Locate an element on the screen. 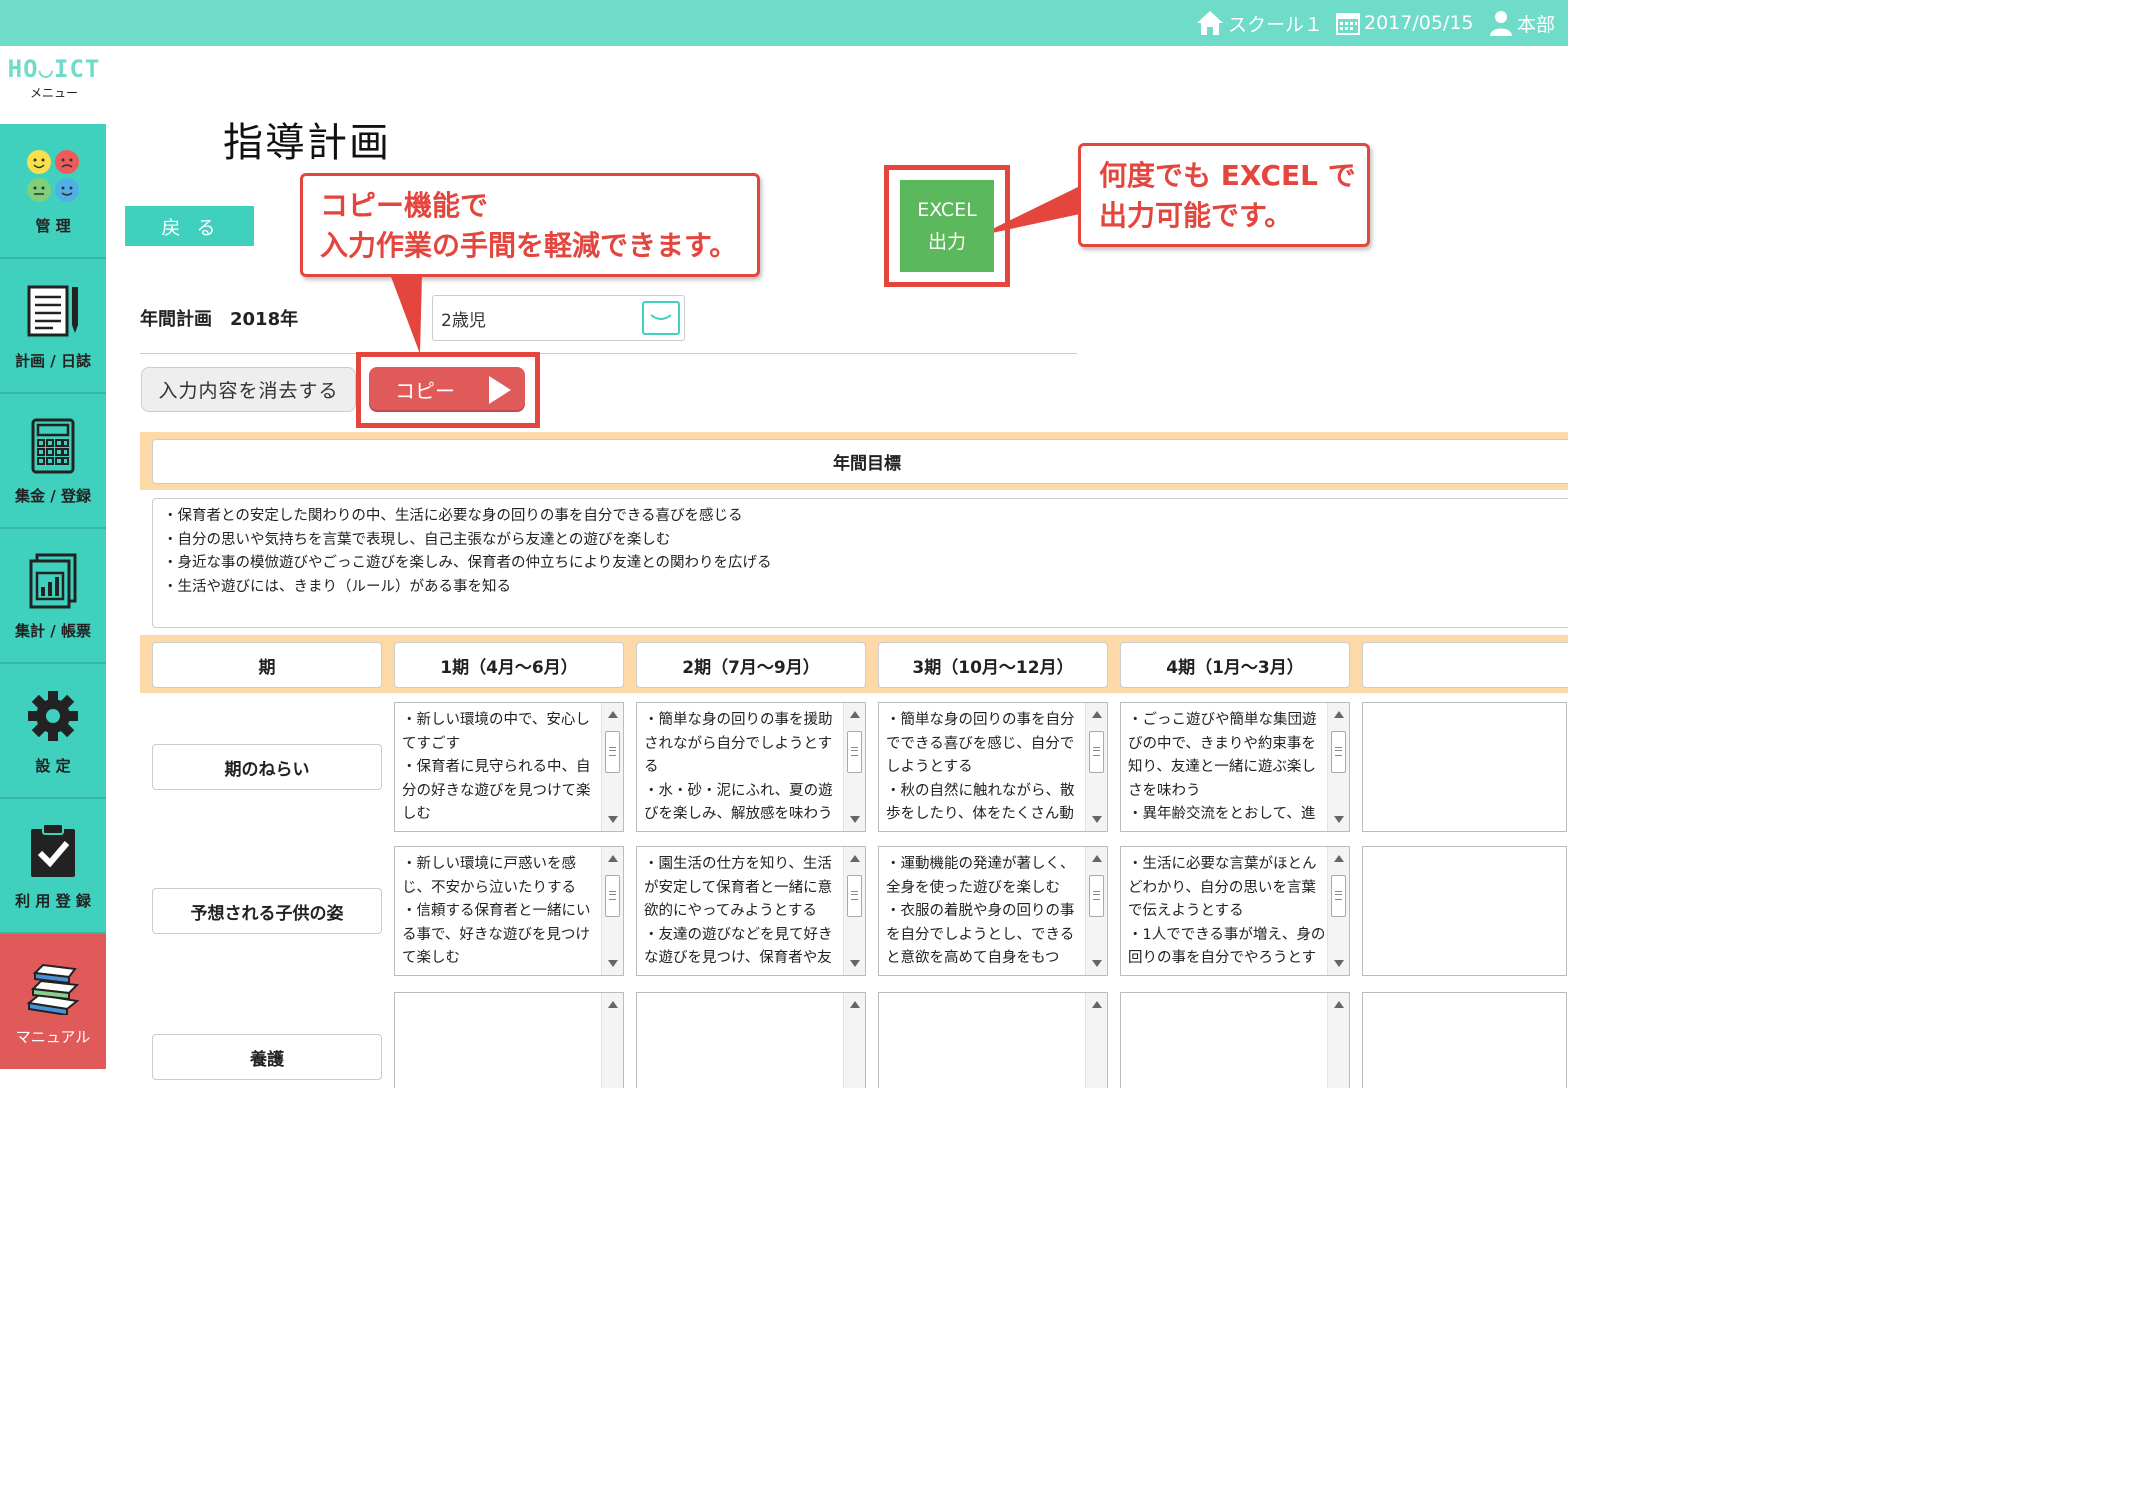 This screenshot has width=2150, height=1492. sidebar-item-billing: 集金 / 登録 is located at coordinates (53, 461).